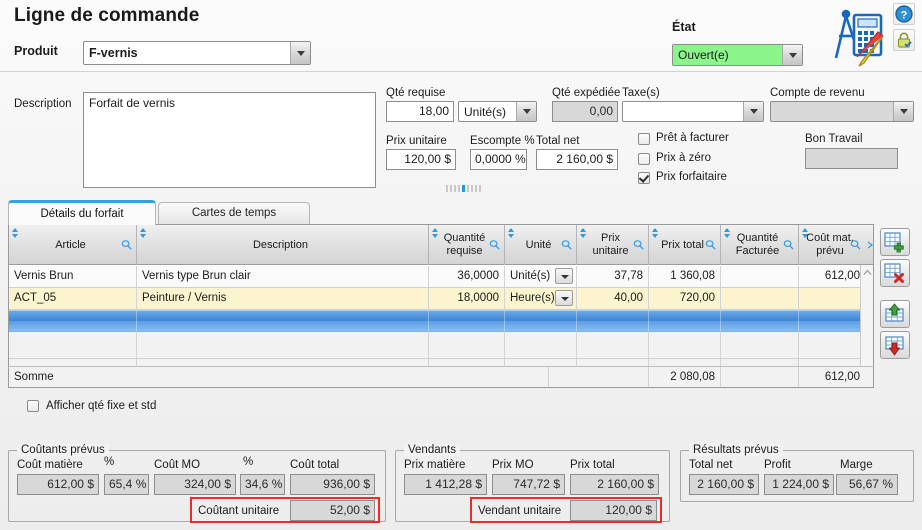 This screenshot has width=922, height=530. I want to click on discount-label: Escompte %, so click(502, 141).